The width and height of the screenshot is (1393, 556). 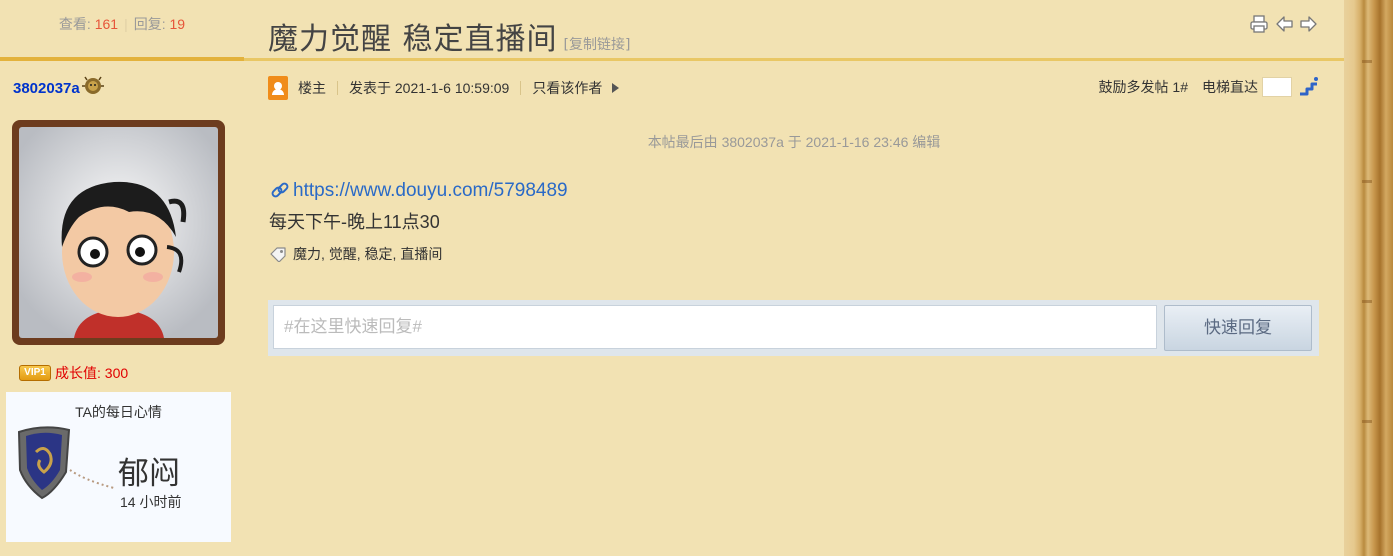 I want to click on post-floor-tools: 鼓励多发帖 1# 电梯直达, so click(x=1209, y=87).